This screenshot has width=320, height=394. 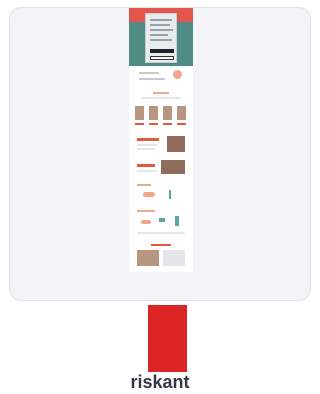 I want to click on cookie-consent-dialog, so click(x=161, y=38).